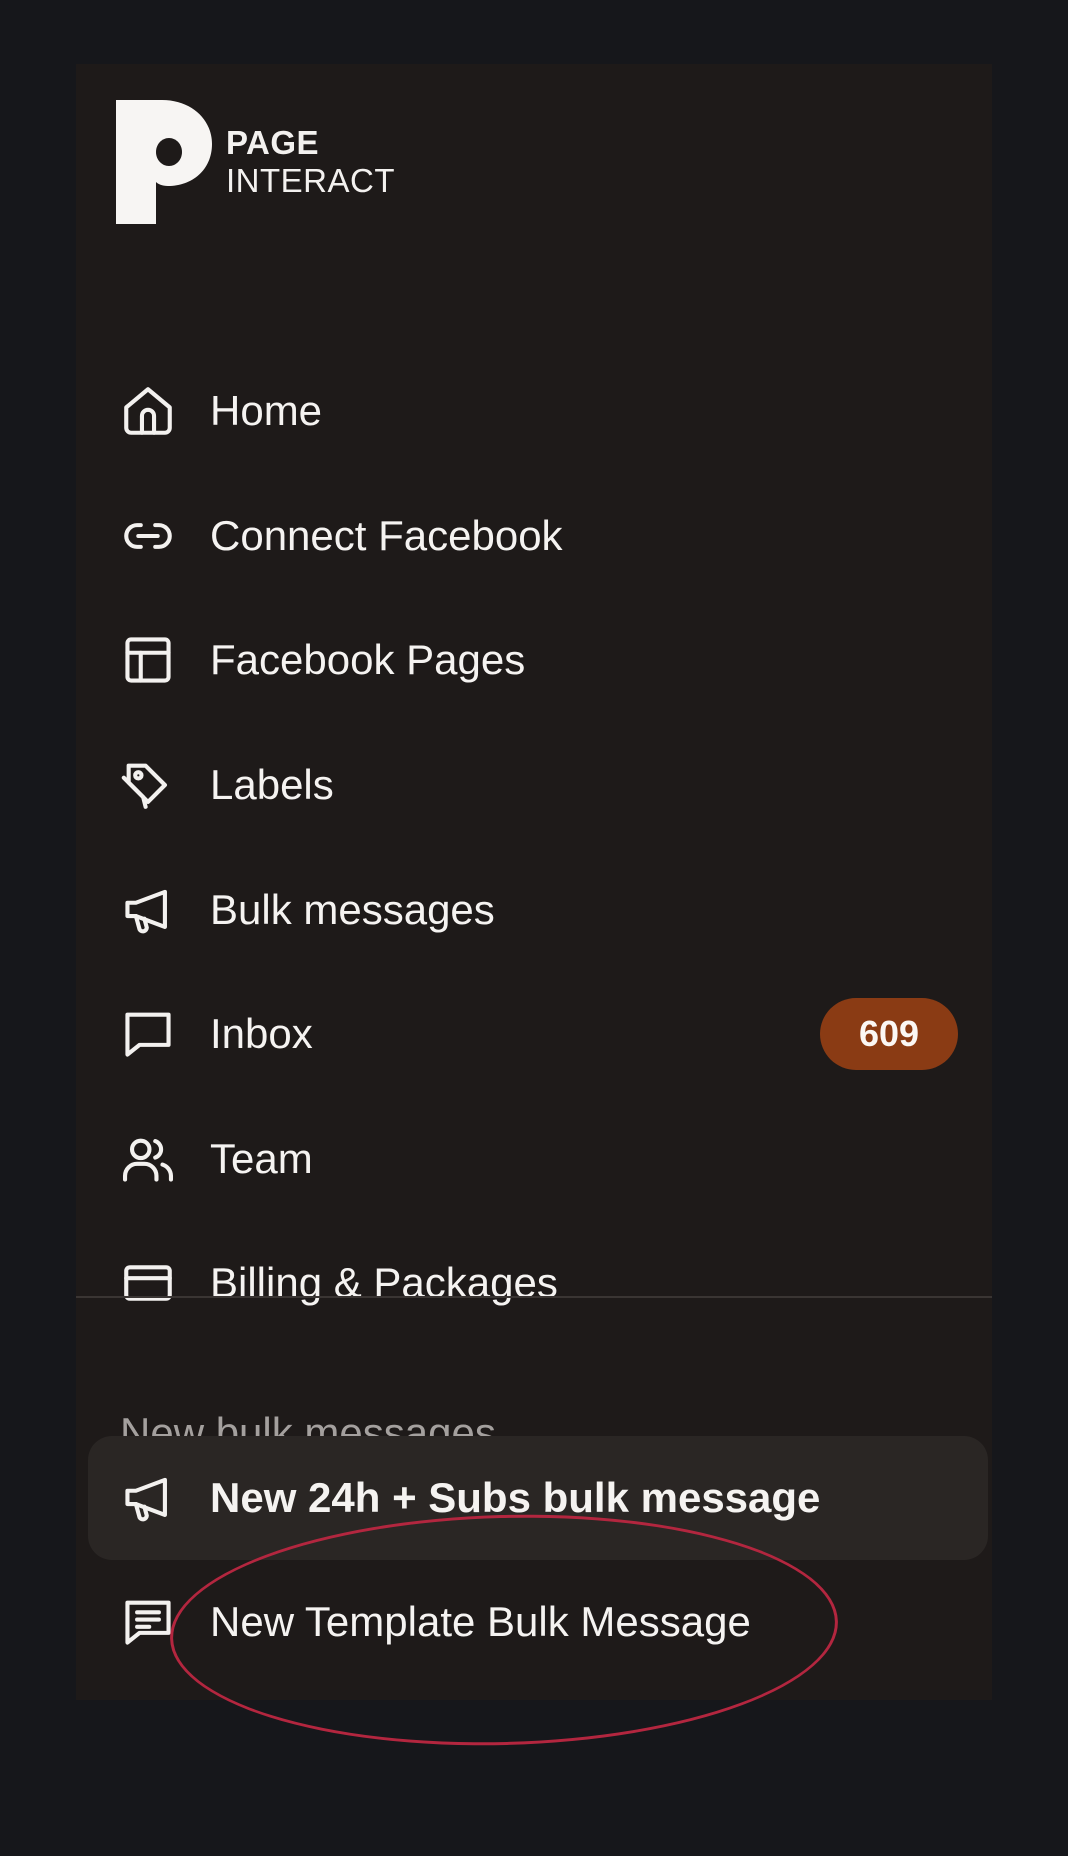  What do you see at coordinates (164, 162) in the screenshot?
I see `page-interact-logo-icon` at bounding box center [164, 162].